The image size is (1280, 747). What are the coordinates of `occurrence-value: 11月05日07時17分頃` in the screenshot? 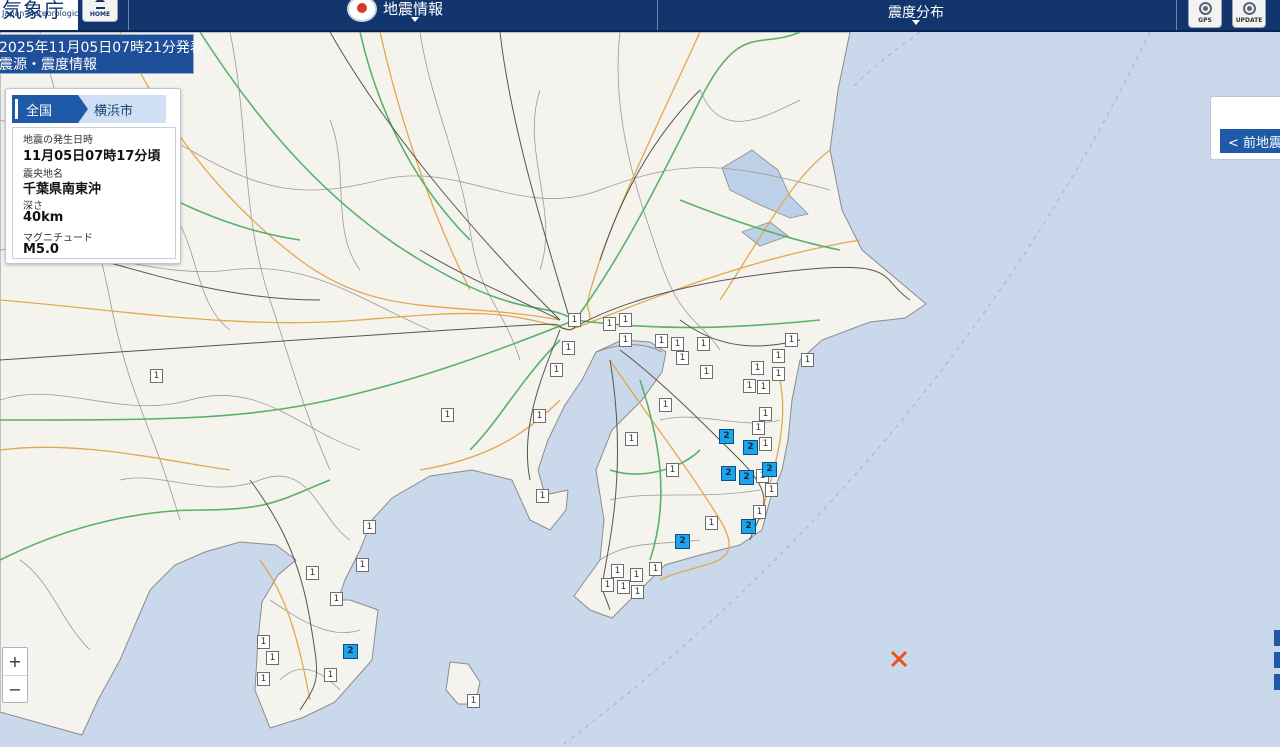 It's located at (92, 156).